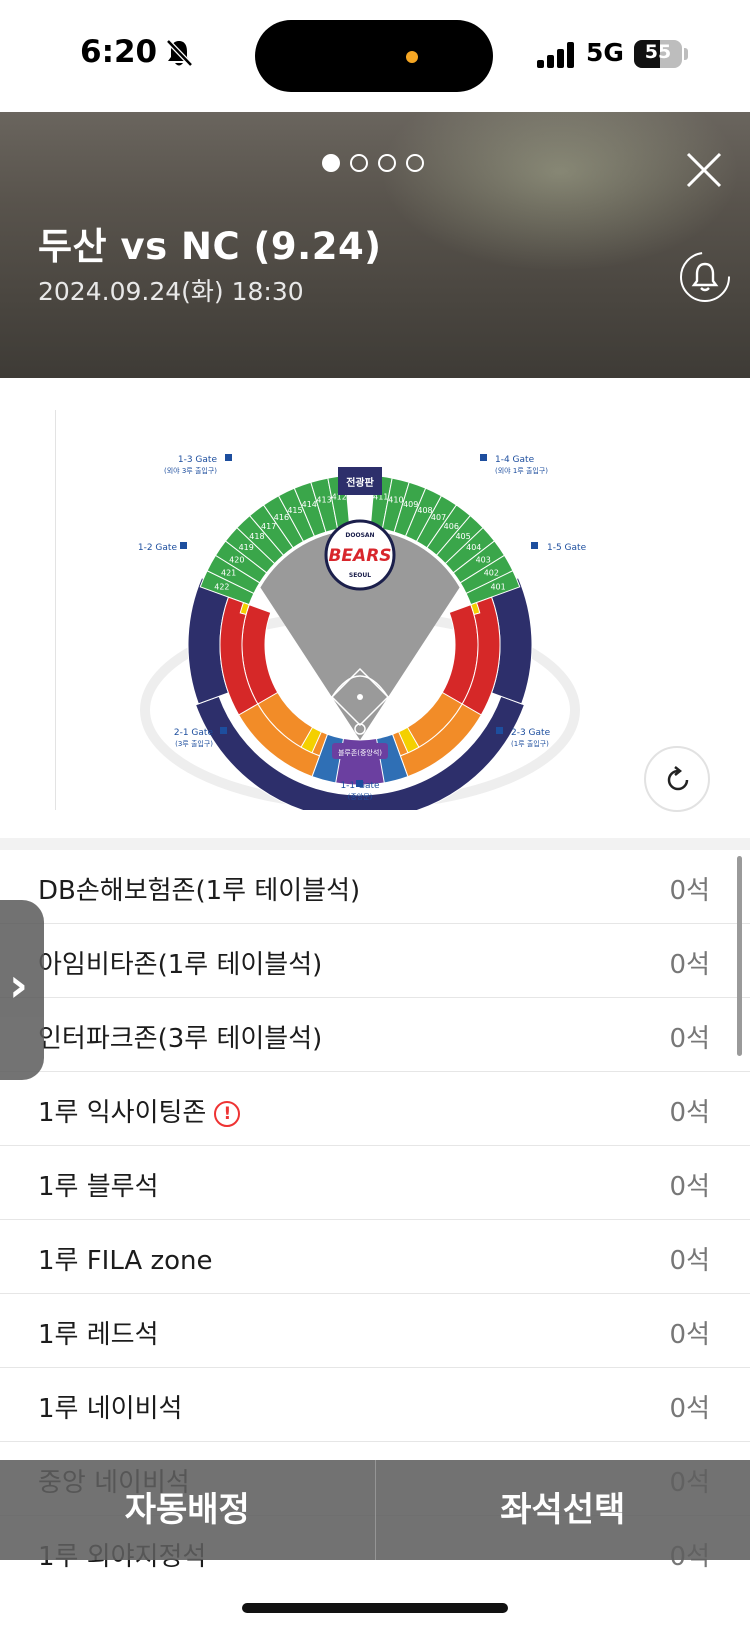  I want to click on battery-percent: 55, so click(658, 52).